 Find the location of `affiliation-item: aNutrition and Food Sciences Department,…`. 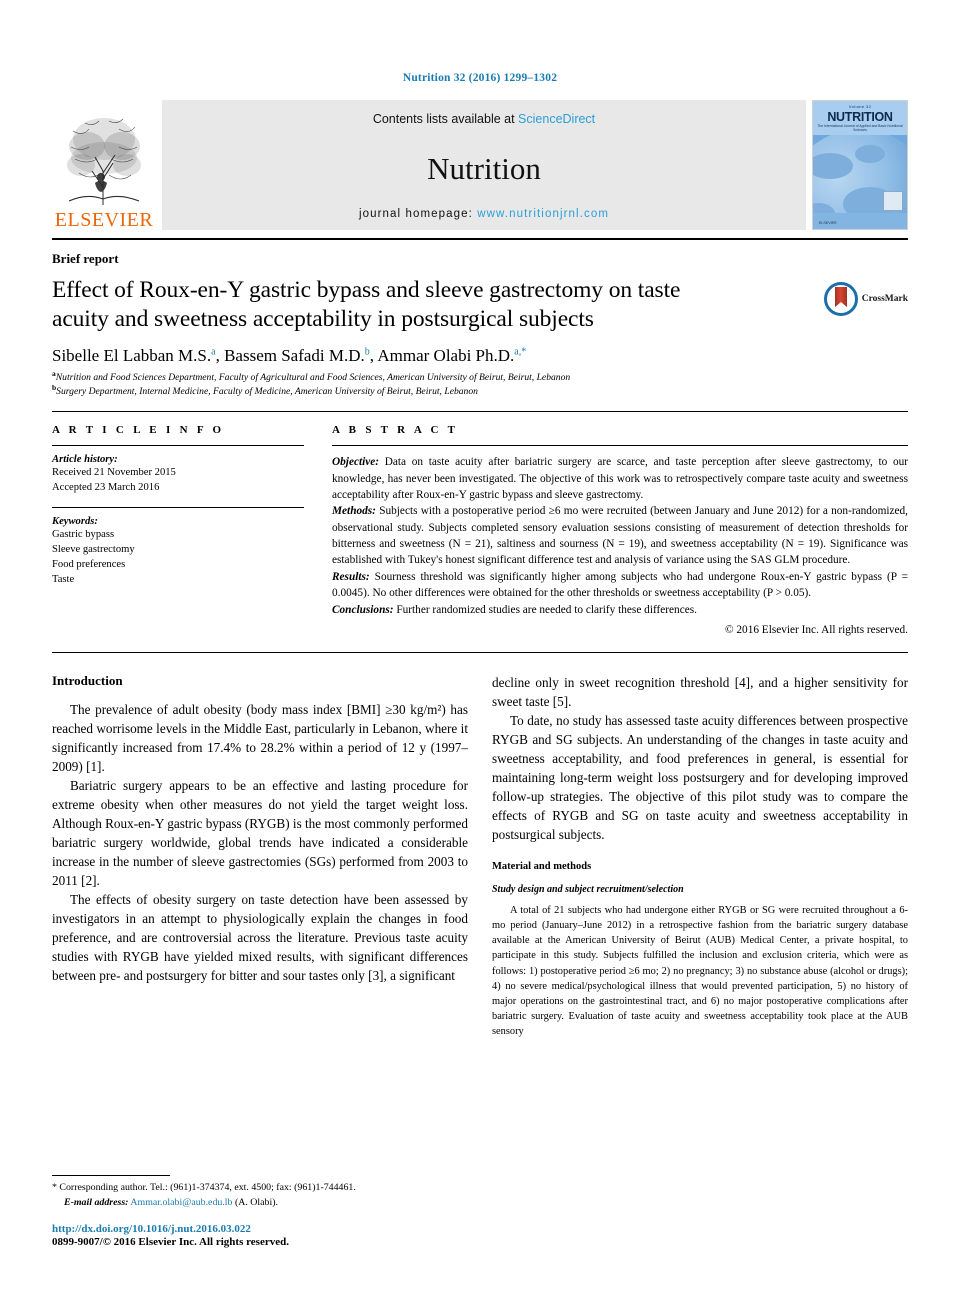

affiliation-item: aNutrition and Food Sciences Department,… is located at coordinates (480, 377).